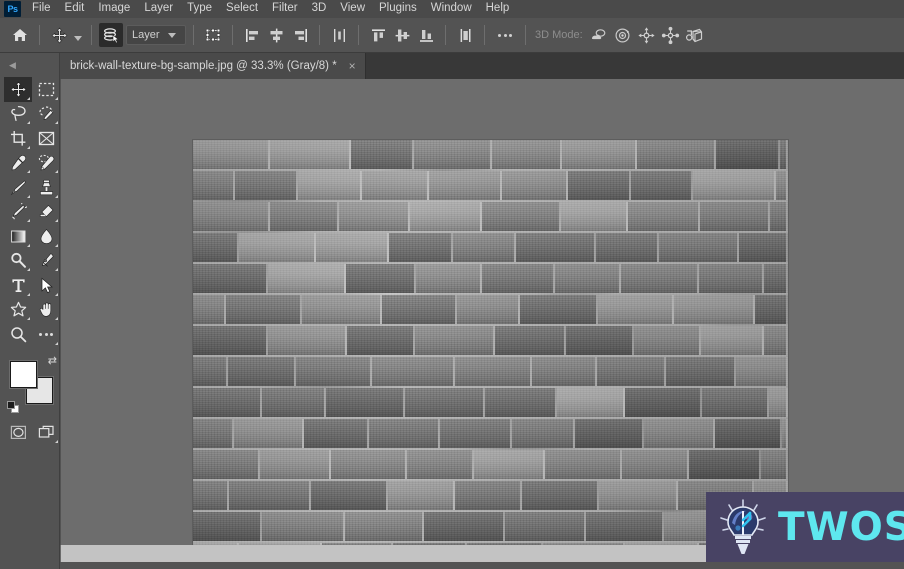 The width and height of the screenshot is (904, 569). Describe the element at coordinates (378, 35) in the screenshot. I see `align-top-edges-icon` at that location.